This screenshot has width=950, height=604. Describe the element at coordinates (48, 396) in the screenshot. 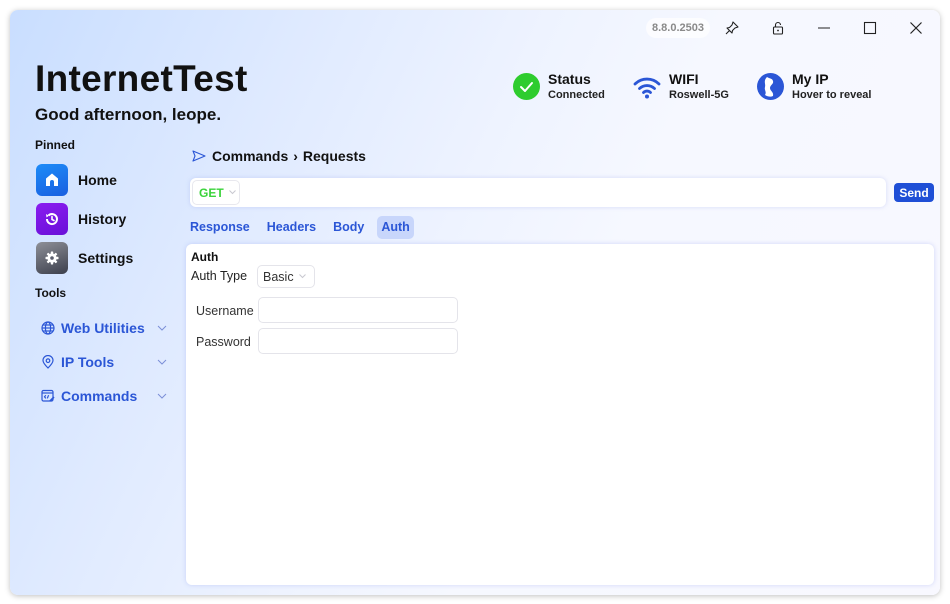

I see `code-window-icon` at that location.